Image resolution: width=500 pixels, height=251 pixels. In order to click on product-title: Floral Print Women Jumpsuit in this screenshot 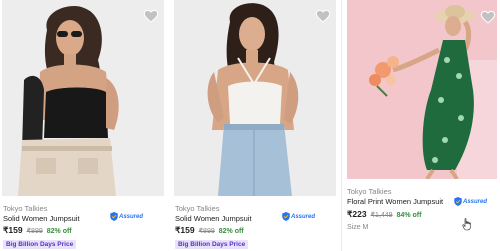, I will do `click(395, 201)`.